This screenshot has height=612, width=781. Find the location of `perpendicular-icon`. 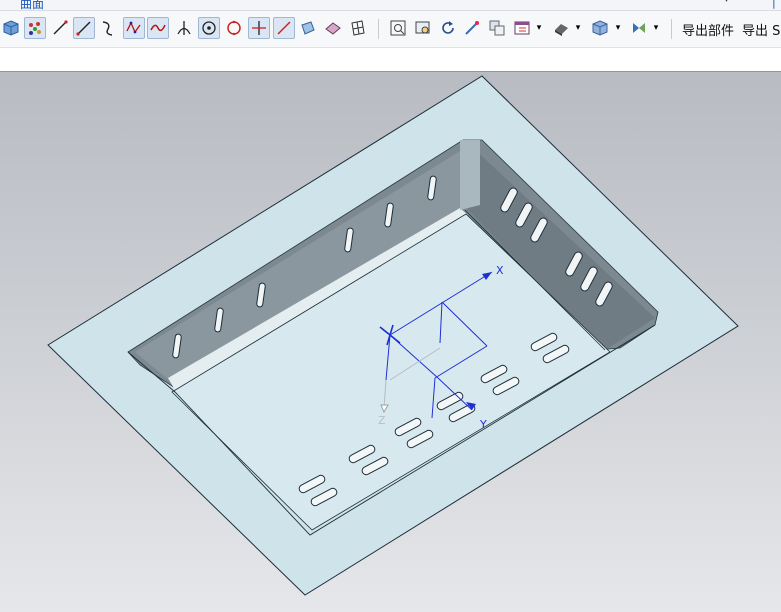

perpendicular-icon is located at coordinates (184, 28).